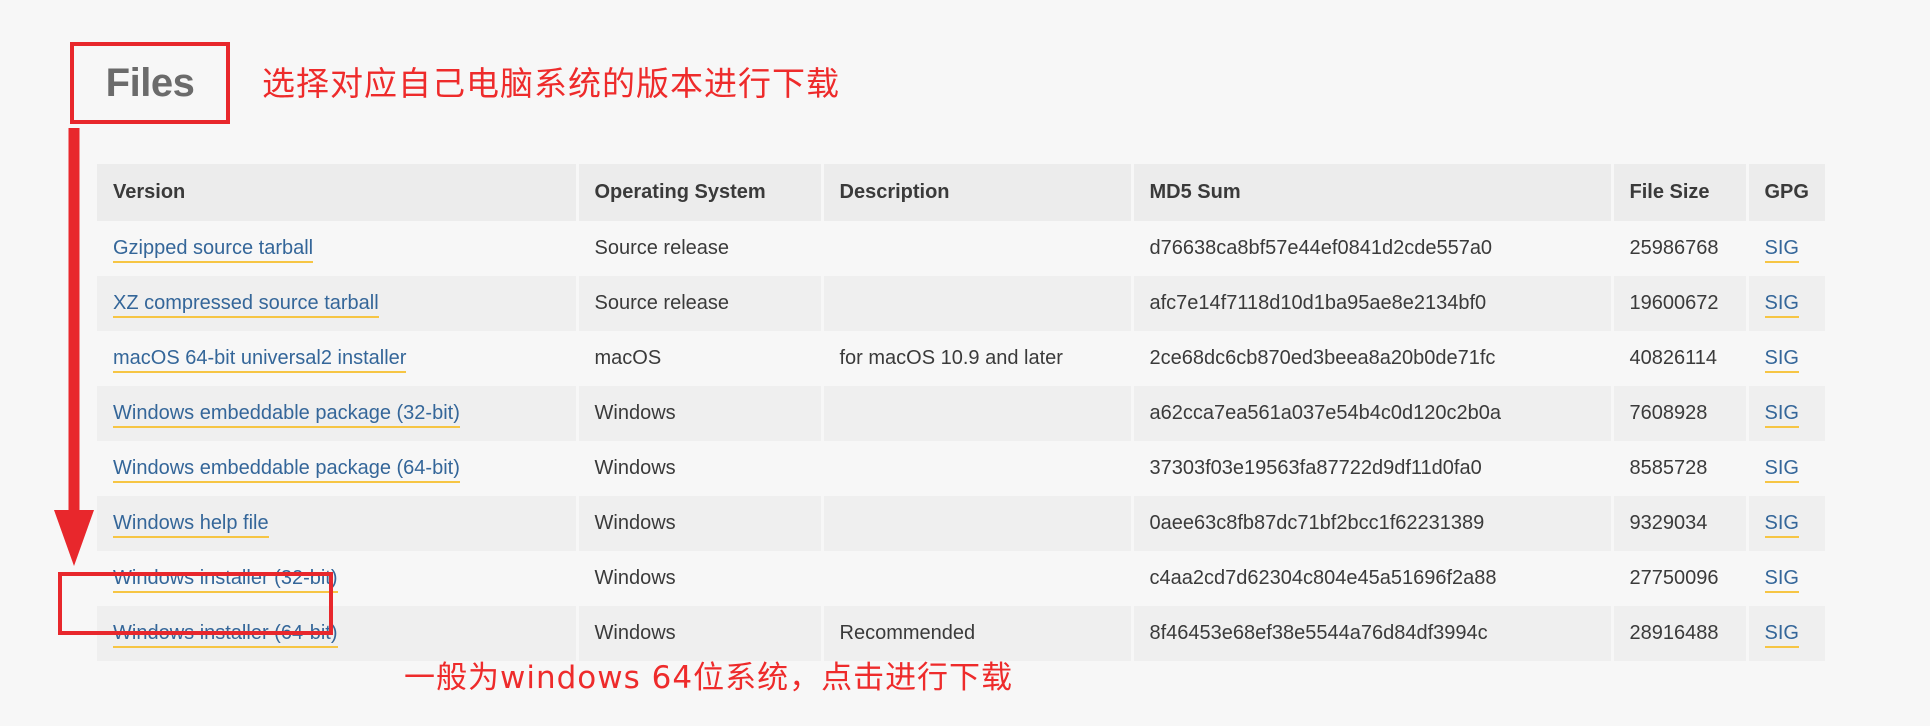 The width and height of the screenshot is (1930, 726). I want to click on download-link-version: Gzipped source tarball, so click(213, 250).